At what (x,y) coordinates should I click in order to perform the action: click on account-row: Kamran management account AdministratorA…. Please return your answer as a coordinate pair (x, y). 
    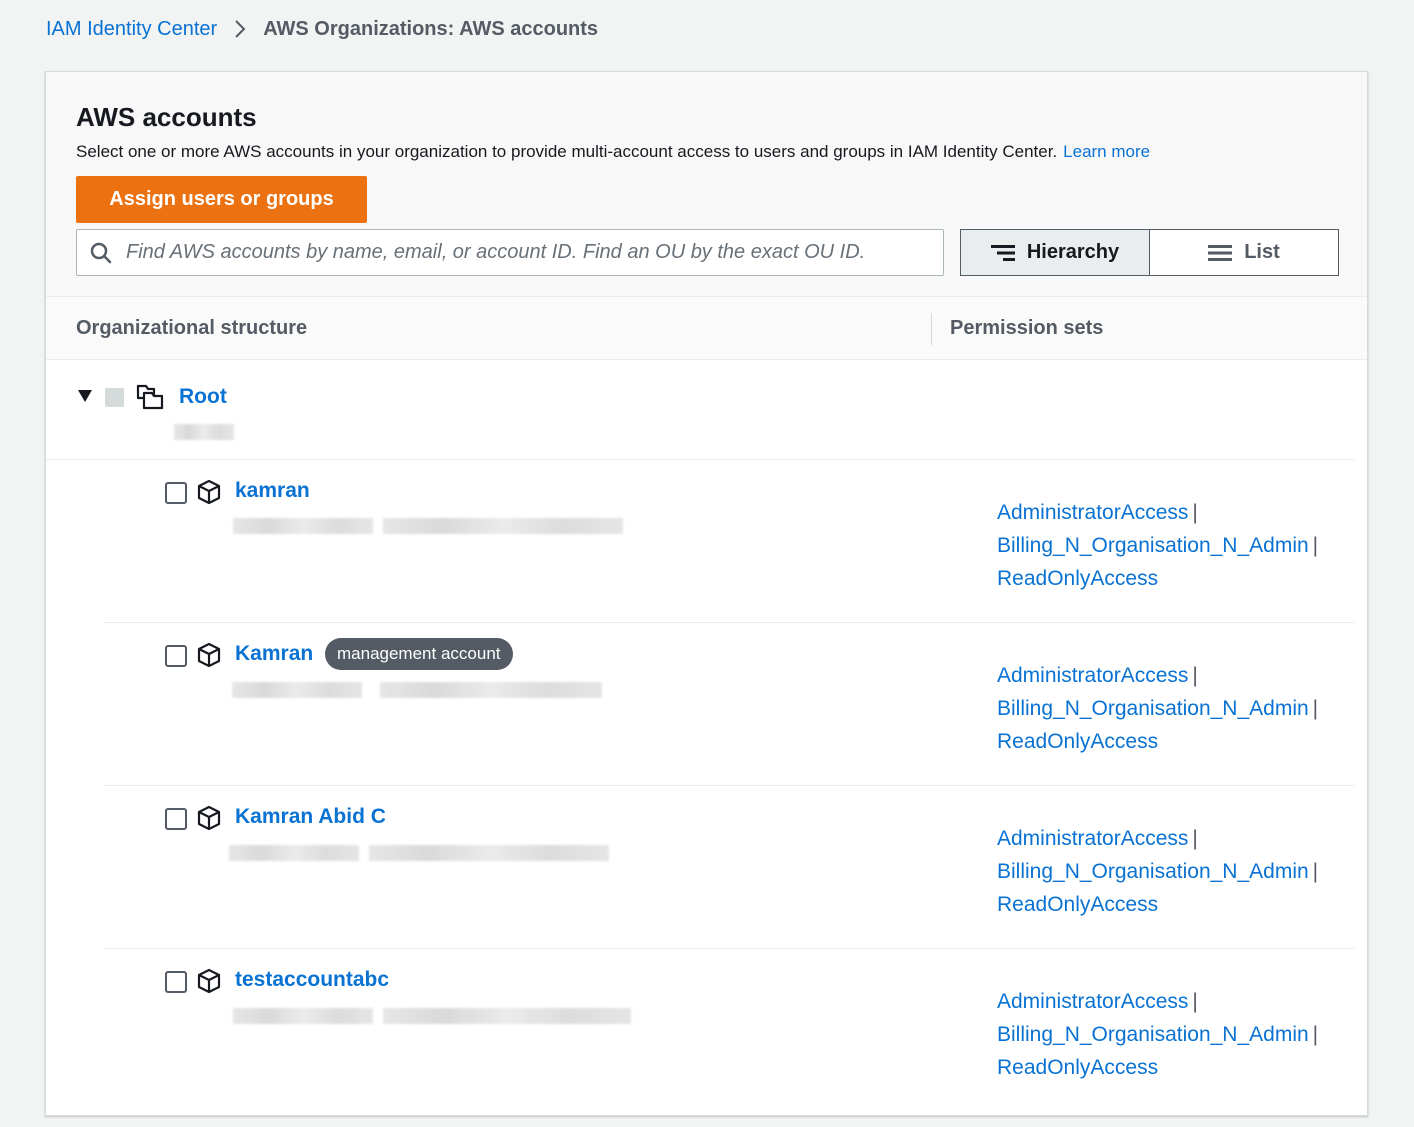
    Looking at the image, I should click on (706, 704).